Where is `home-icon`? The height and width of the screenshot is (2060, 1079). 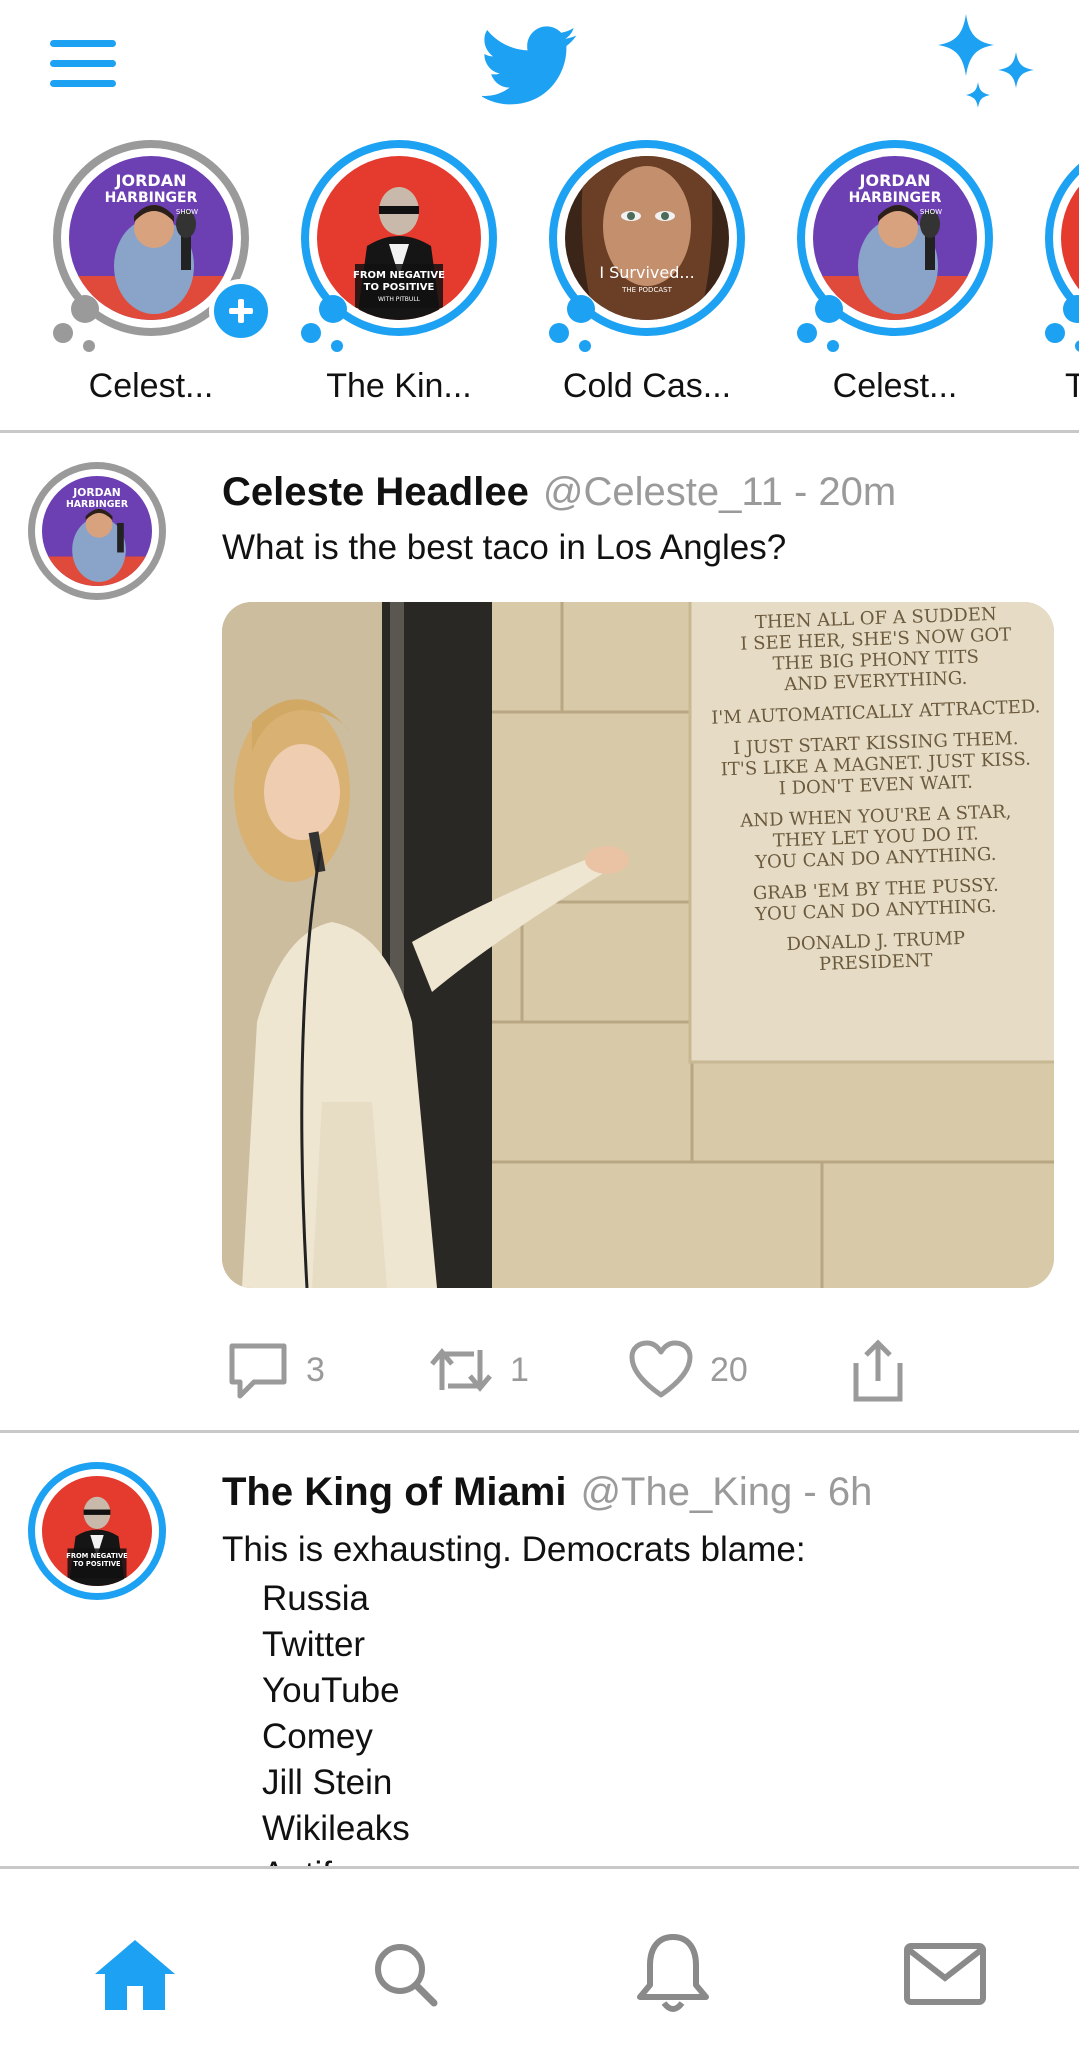 home-icon is located at coordinates (135, 1975).